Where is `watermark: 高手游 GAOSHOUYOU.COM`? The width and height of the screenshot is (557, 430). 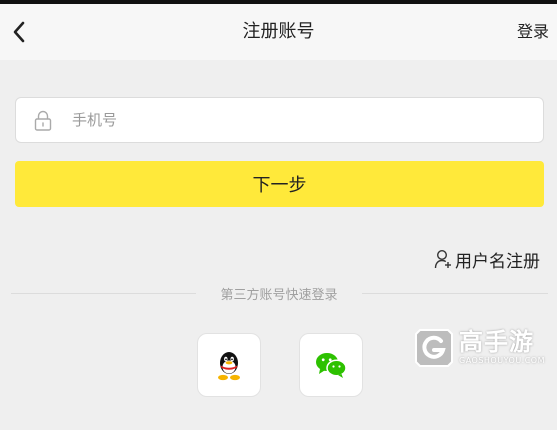
watermark: 高手游 GAOSHOUYOU.COM is located at coordinates (481, 348).